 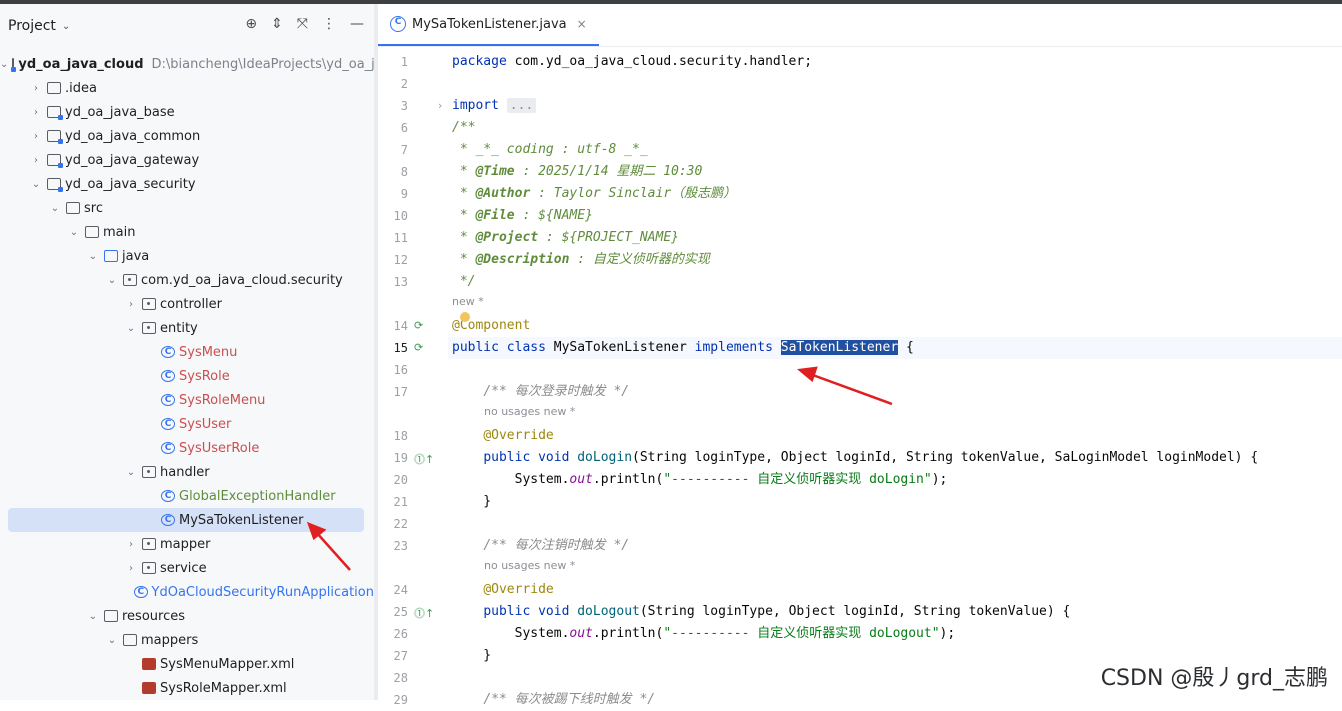 I want to click on tree-item: ⌄ handler, so click(x=187, y=472).